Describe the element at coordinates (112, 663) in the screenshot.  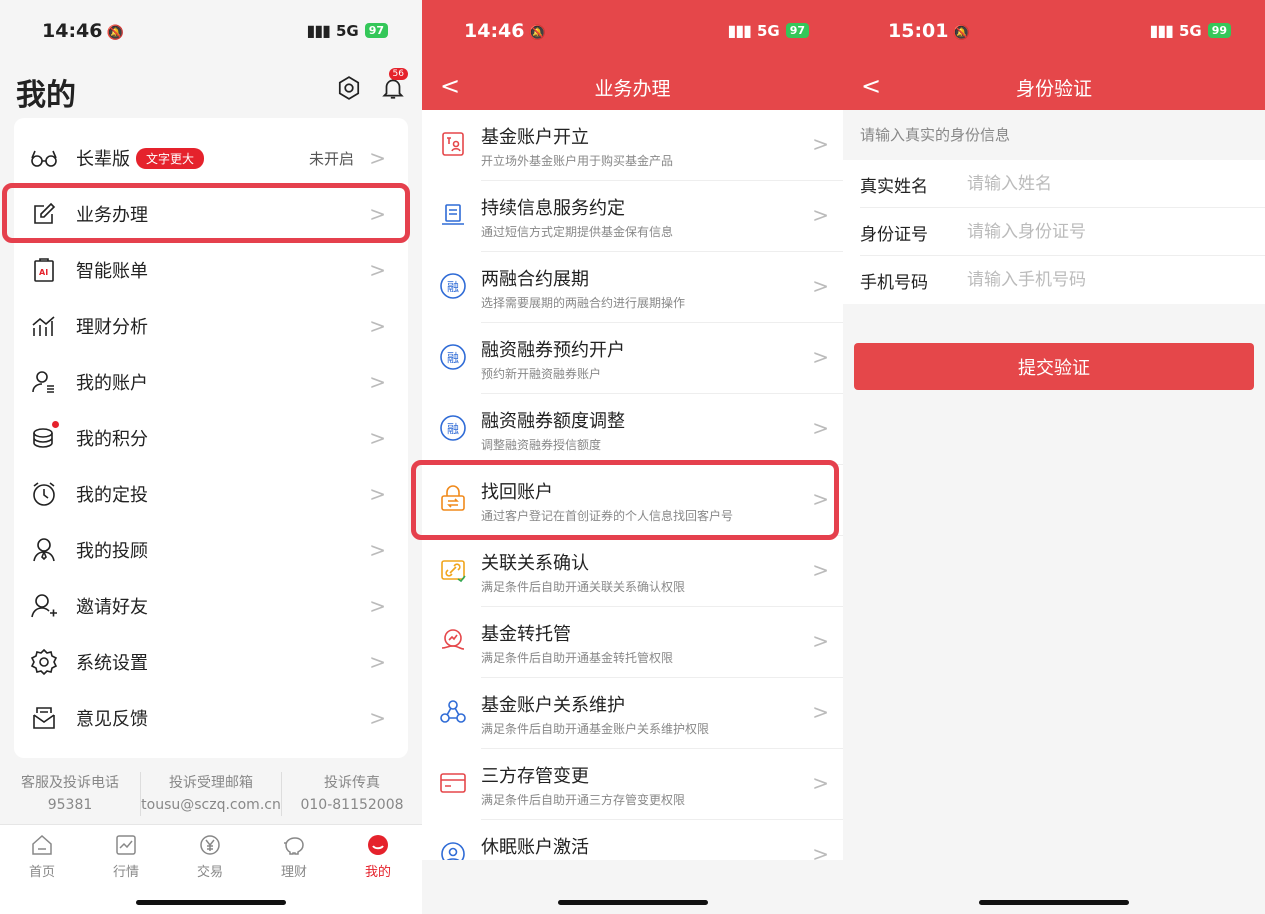
I see `menu-item-label: 系统设置` at that location.